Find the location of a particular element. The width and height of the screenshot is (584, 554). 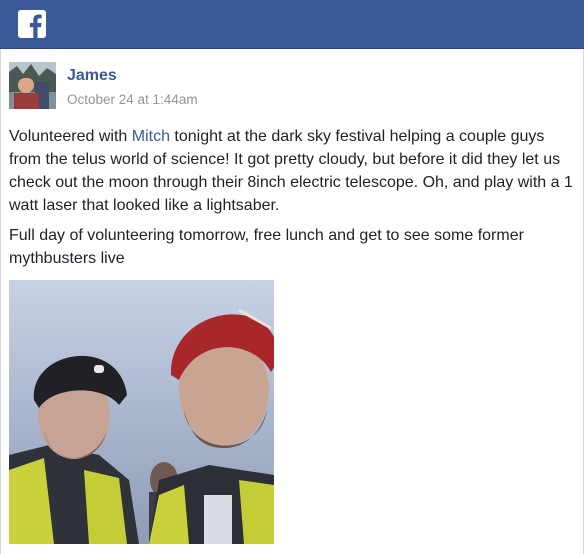

top-bar is located at coordinates (292, 24).